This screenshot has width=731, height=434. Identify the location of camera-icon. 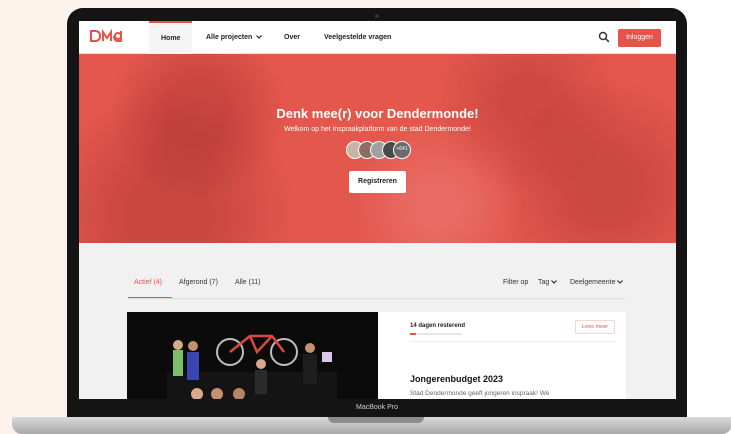
(377, 16).